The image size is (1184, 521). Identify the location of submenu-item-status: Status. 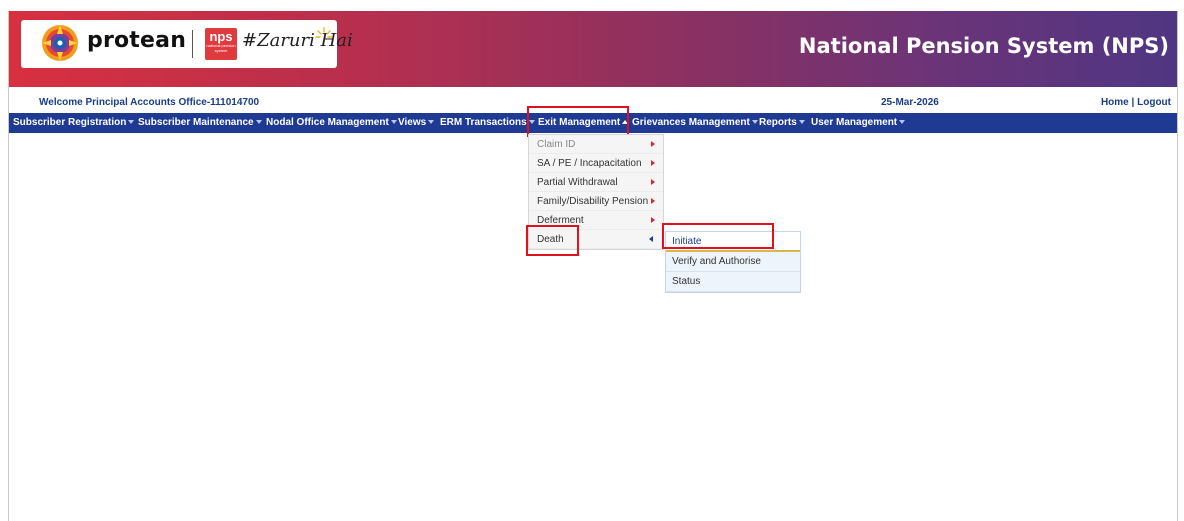
(733, 282).